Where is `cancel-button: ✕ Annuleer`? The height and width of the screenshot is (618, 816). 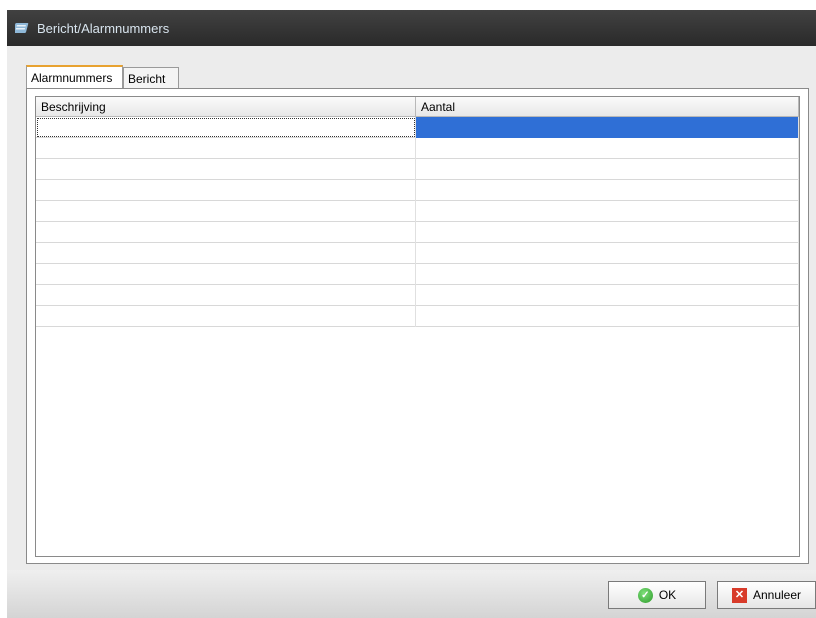
cancel-button: ✕ Annuleer is located at coordinates (766, 595).